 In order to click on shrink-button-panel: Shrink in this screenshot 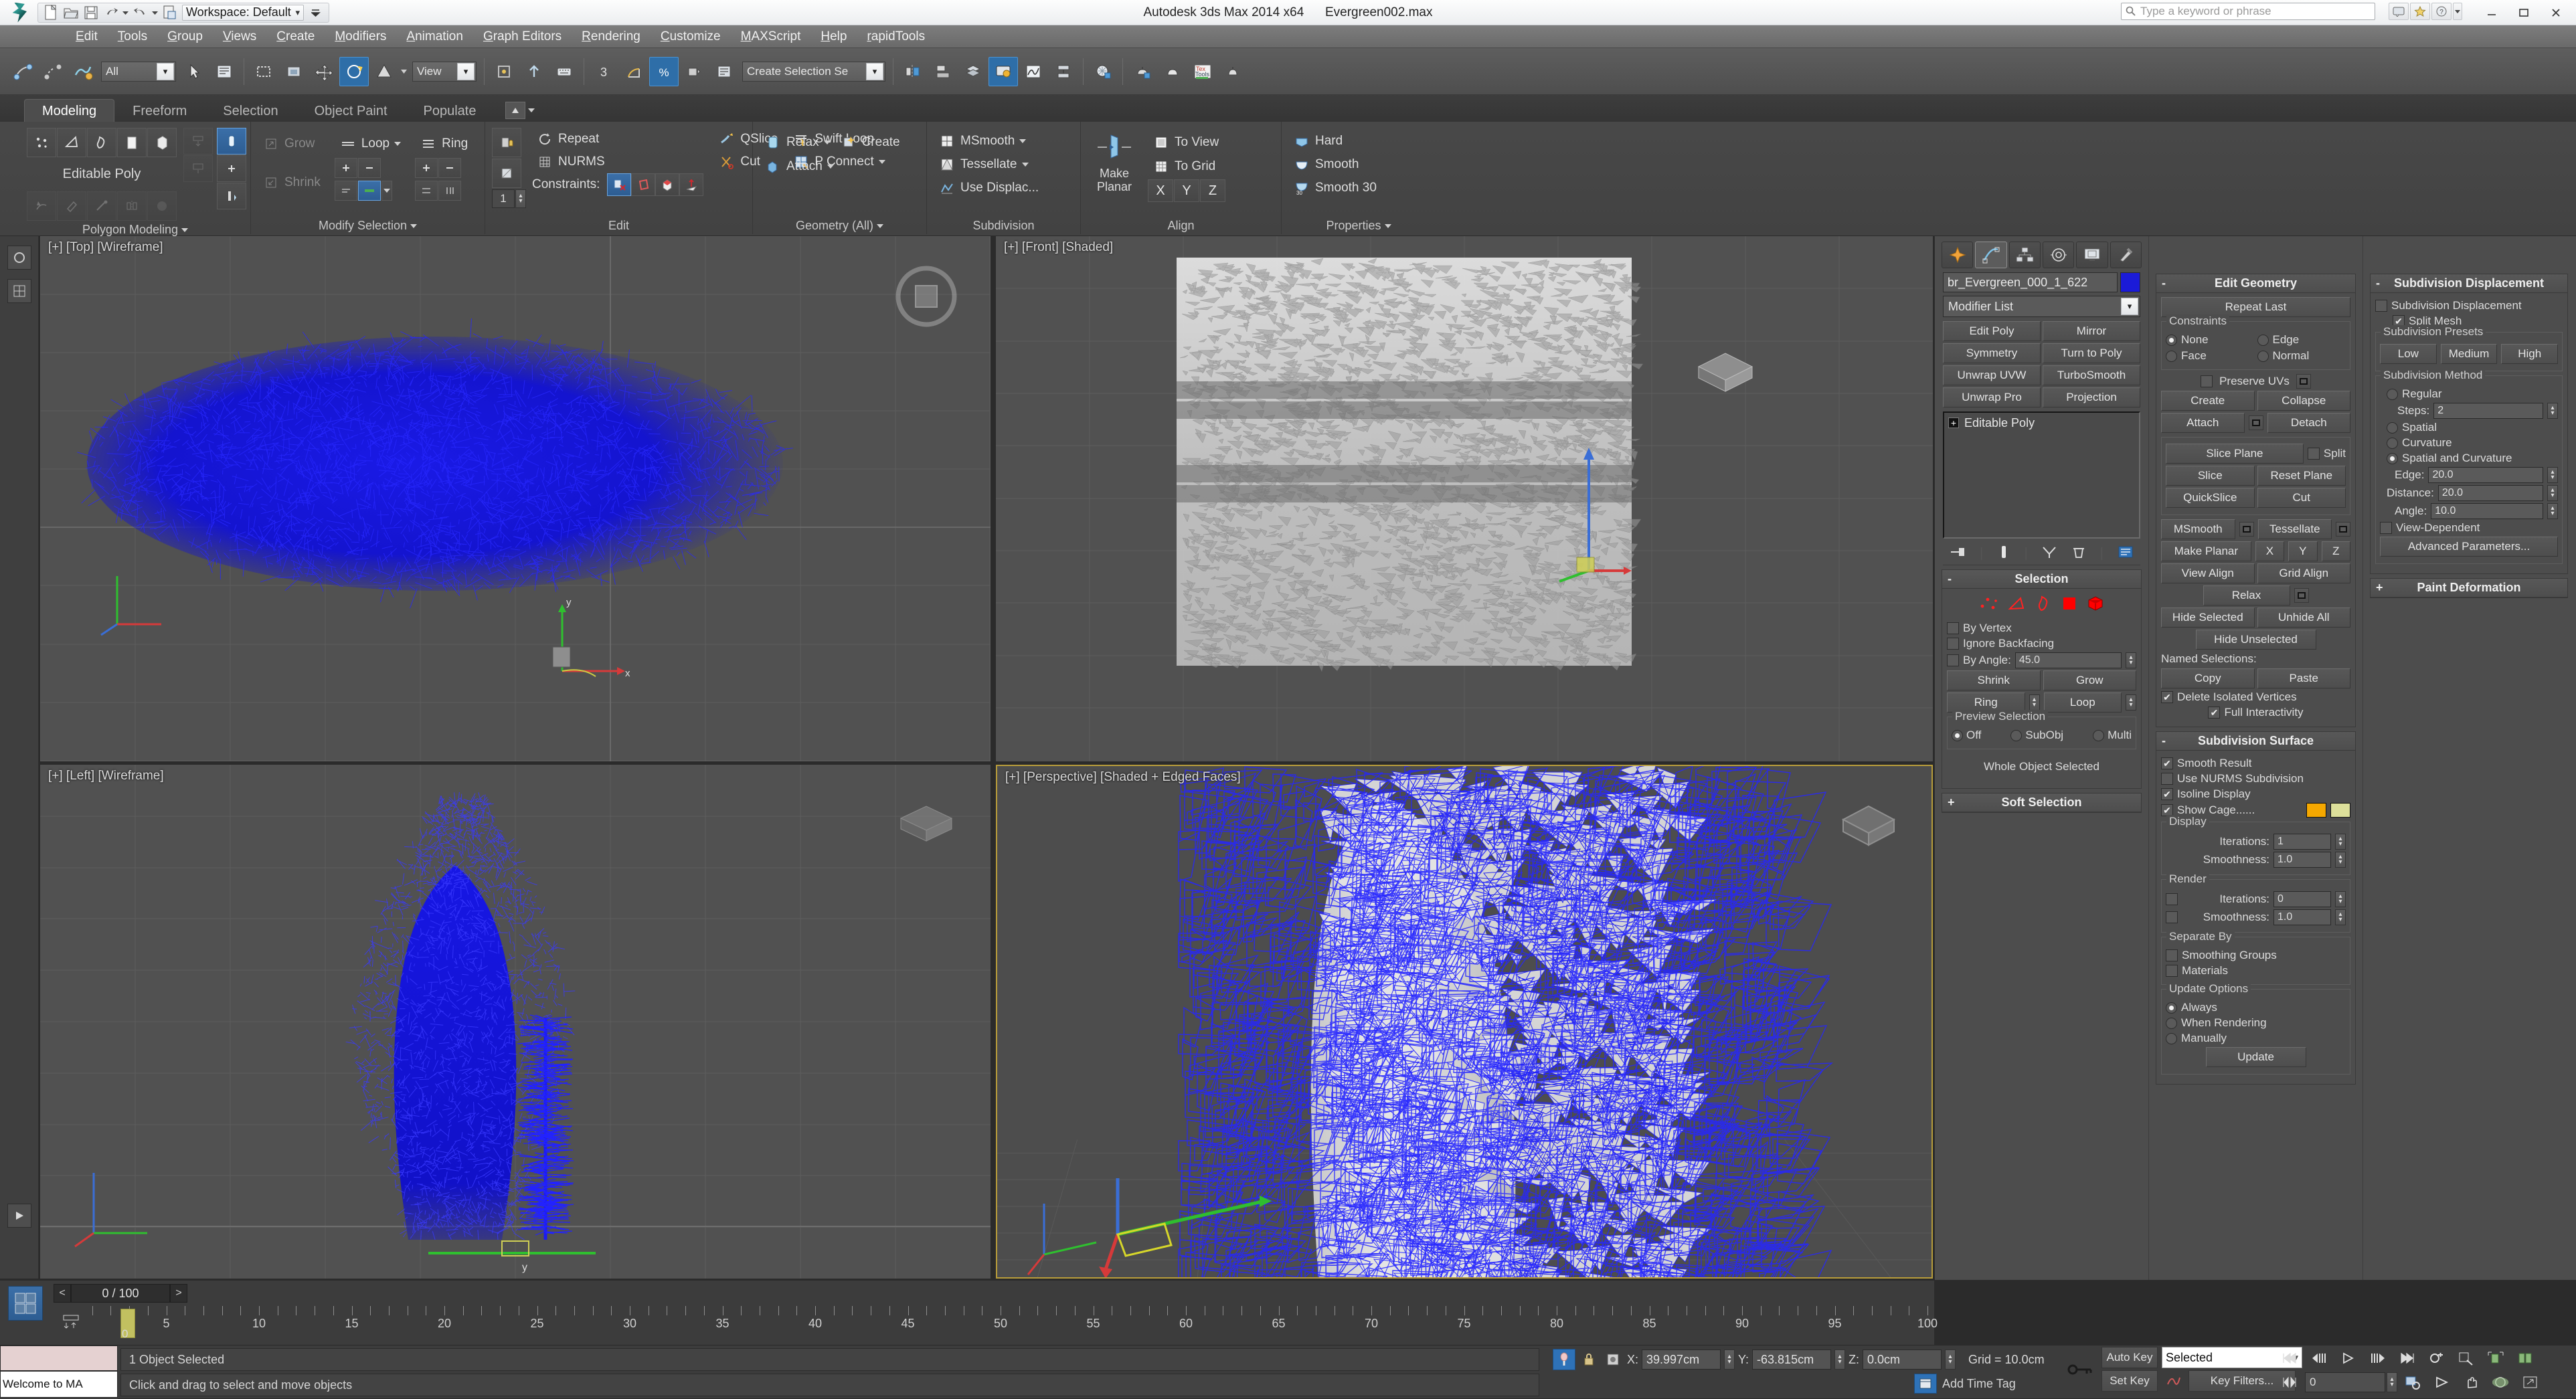, I will do `click(1994, 680)`.